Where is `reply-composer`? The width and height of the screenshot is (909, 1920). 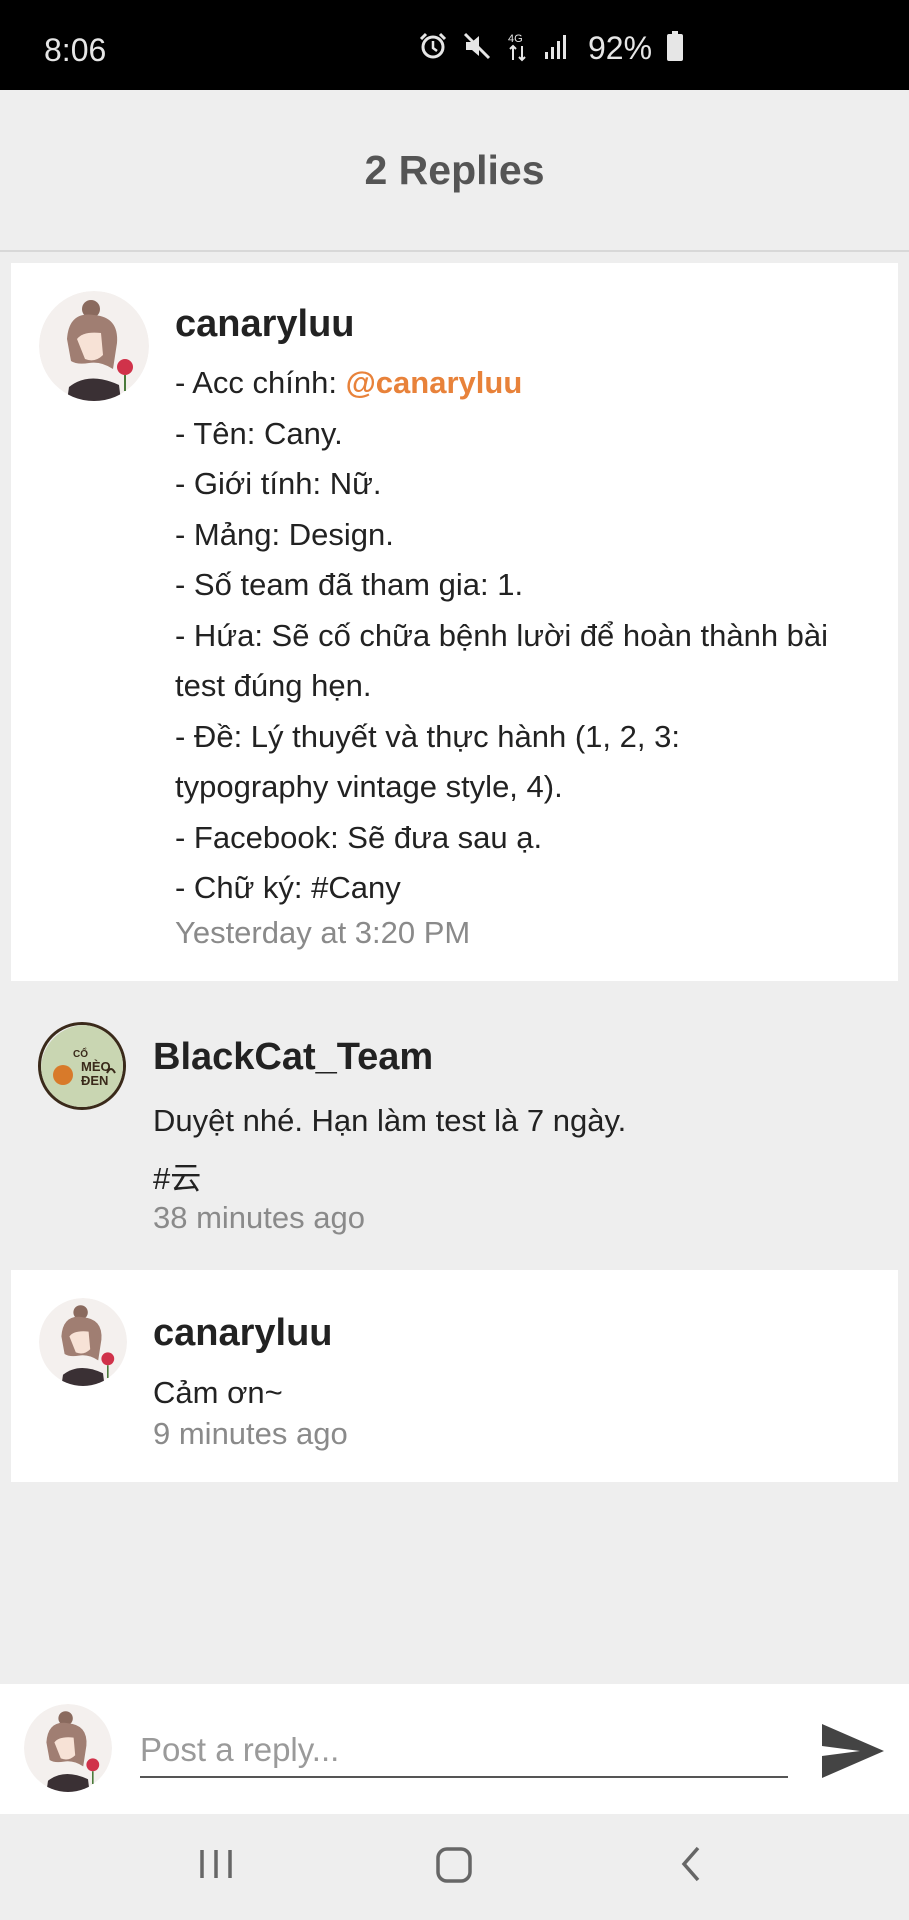 reply-composer is located at coordinates (454, 1749).